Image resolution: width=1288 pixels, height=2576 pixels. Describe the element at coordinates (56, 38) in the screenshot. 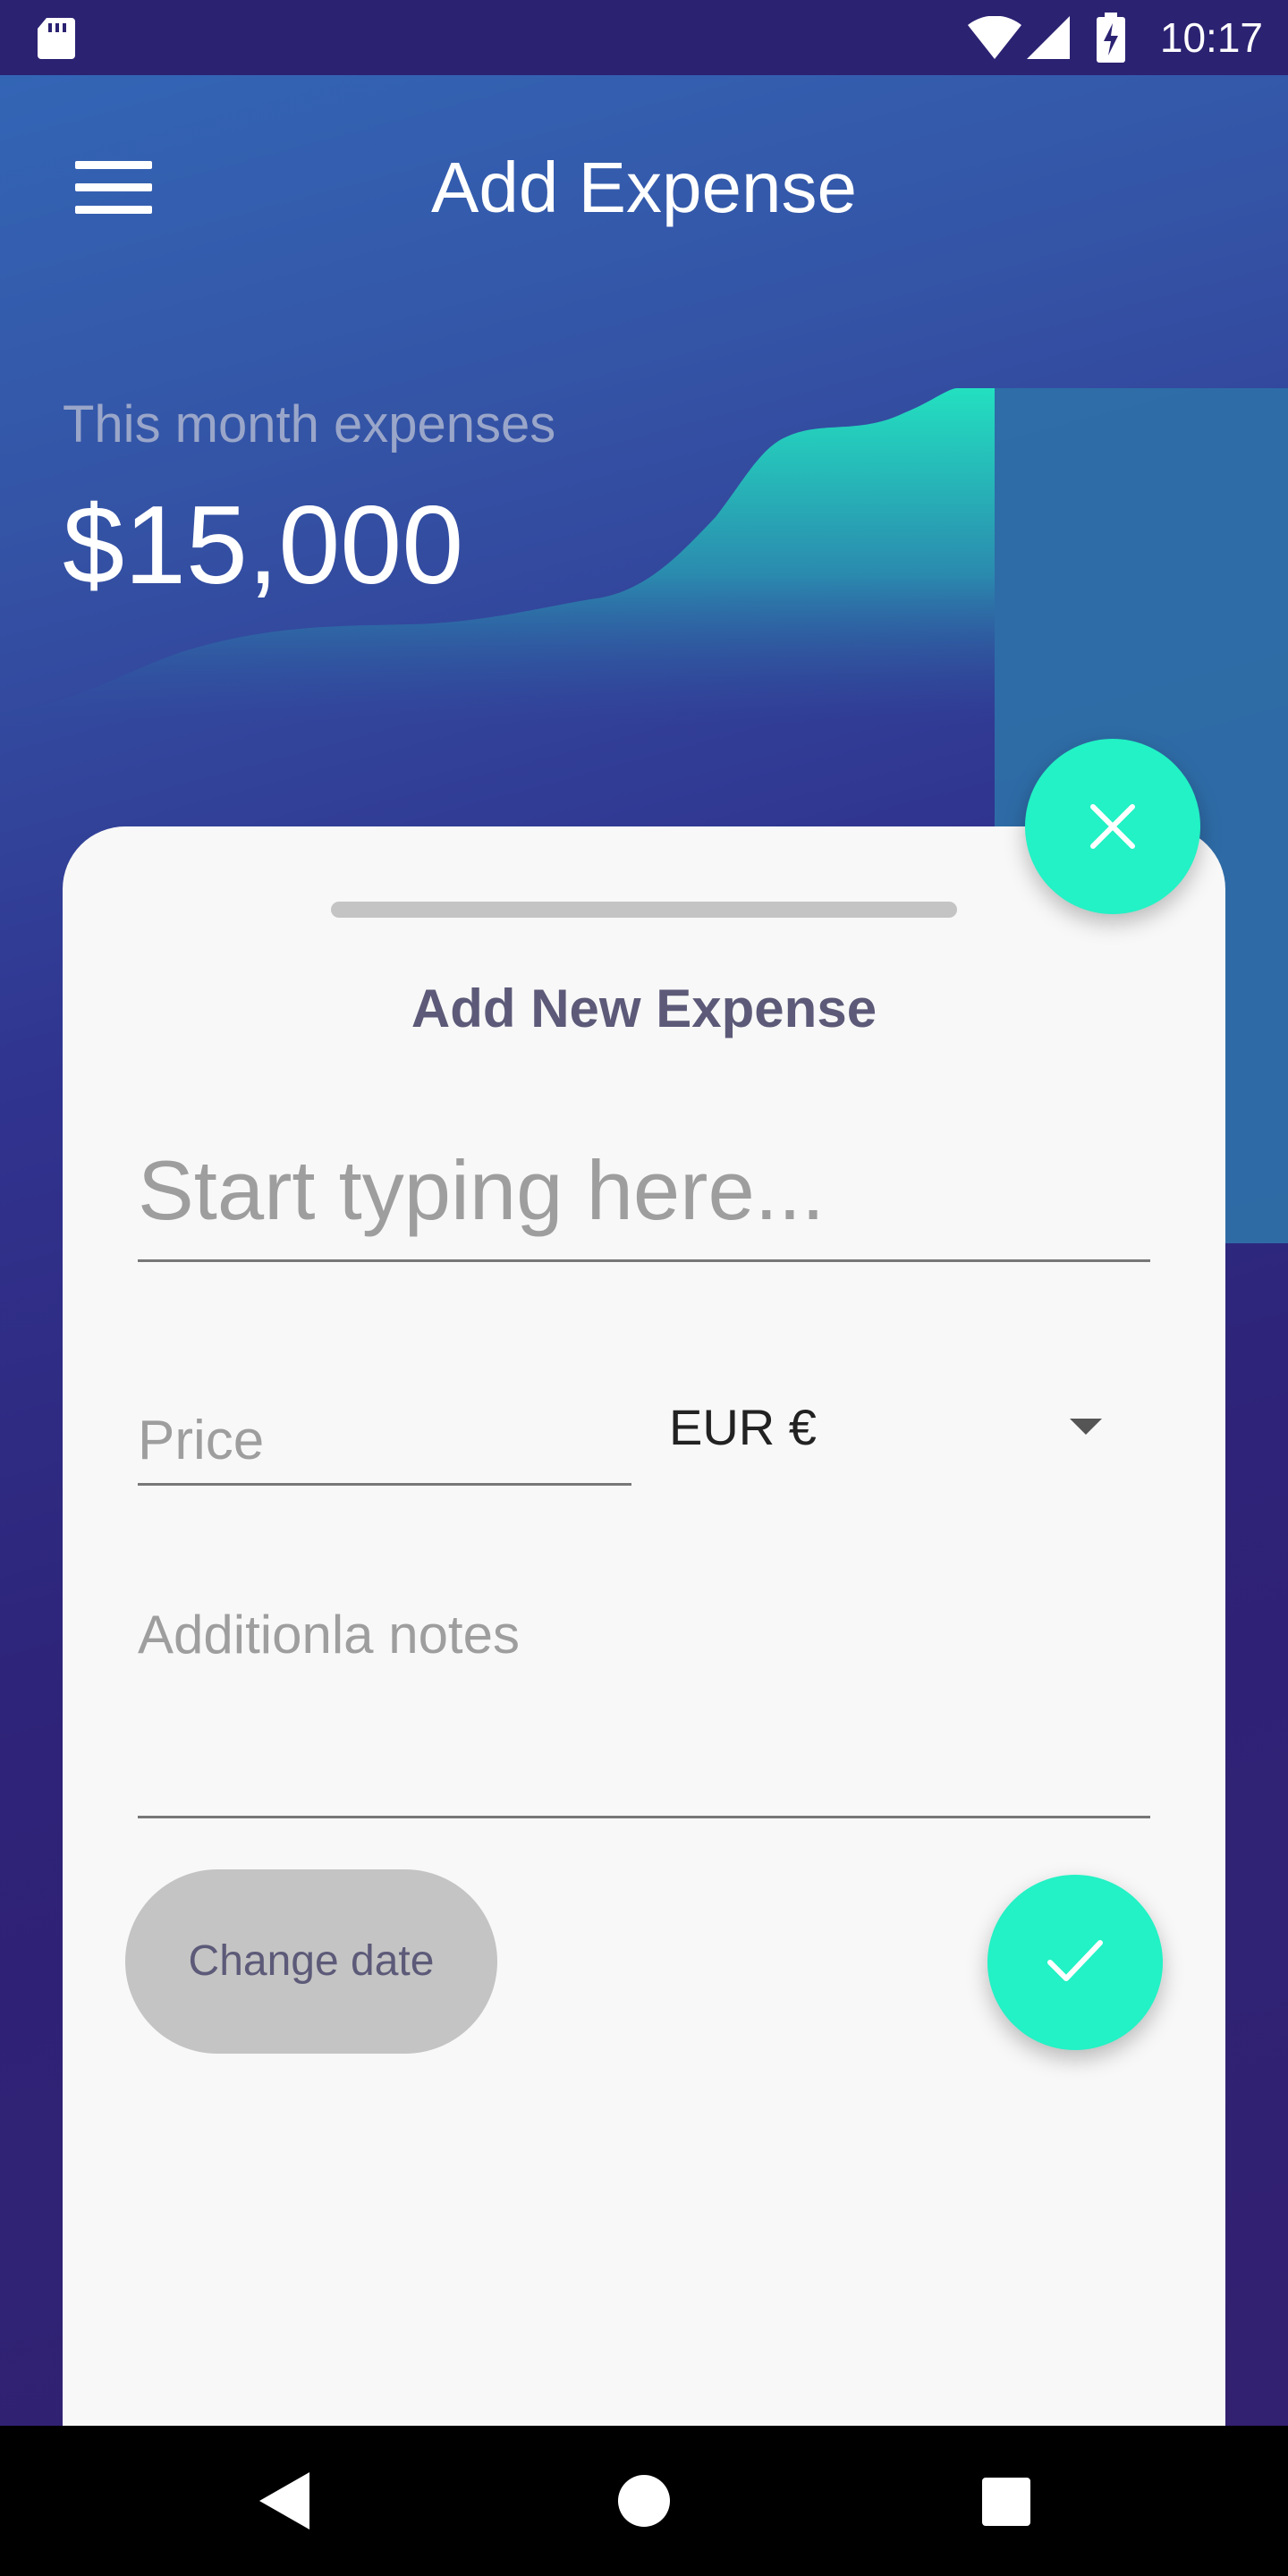

I see `sd-card-icon` at that location.